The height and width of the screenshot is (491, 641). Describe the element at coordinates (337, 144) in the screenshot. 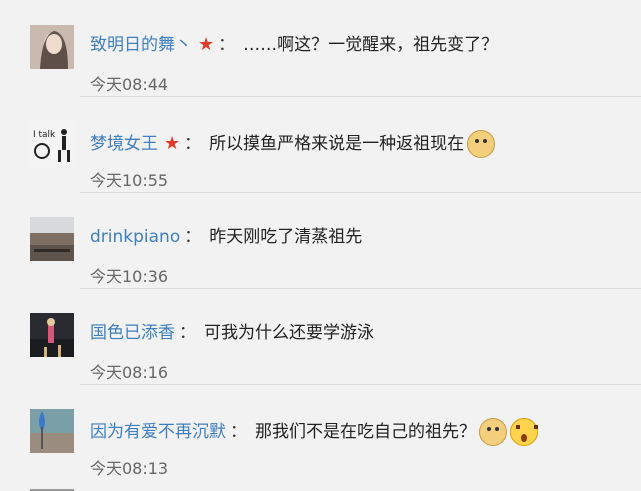

I see `comment-text: 所以摸鱼严格来说是一种返祖现在` at that location.